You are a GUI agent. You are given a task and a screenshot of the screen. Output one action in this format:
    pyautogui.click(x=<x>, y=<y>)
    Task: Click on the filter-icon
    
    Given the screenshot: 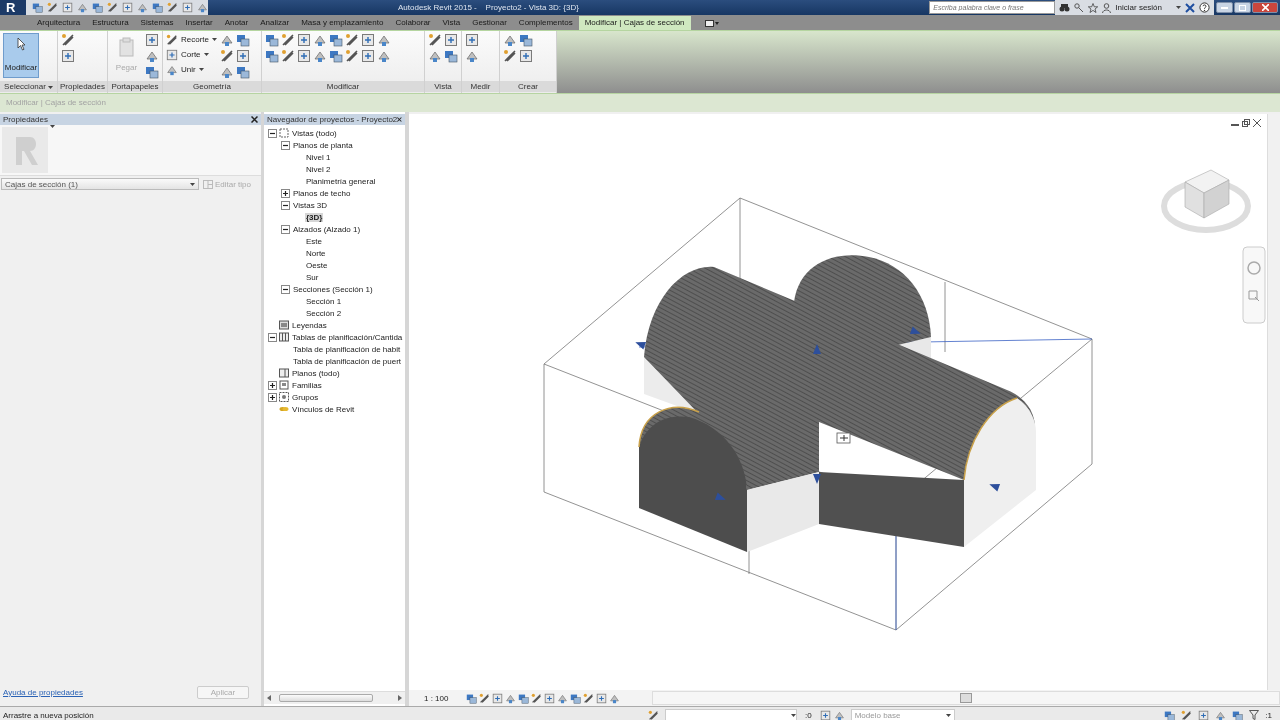 What is the action you would take?
    pyautogui.click(x=1254, y=715)
    